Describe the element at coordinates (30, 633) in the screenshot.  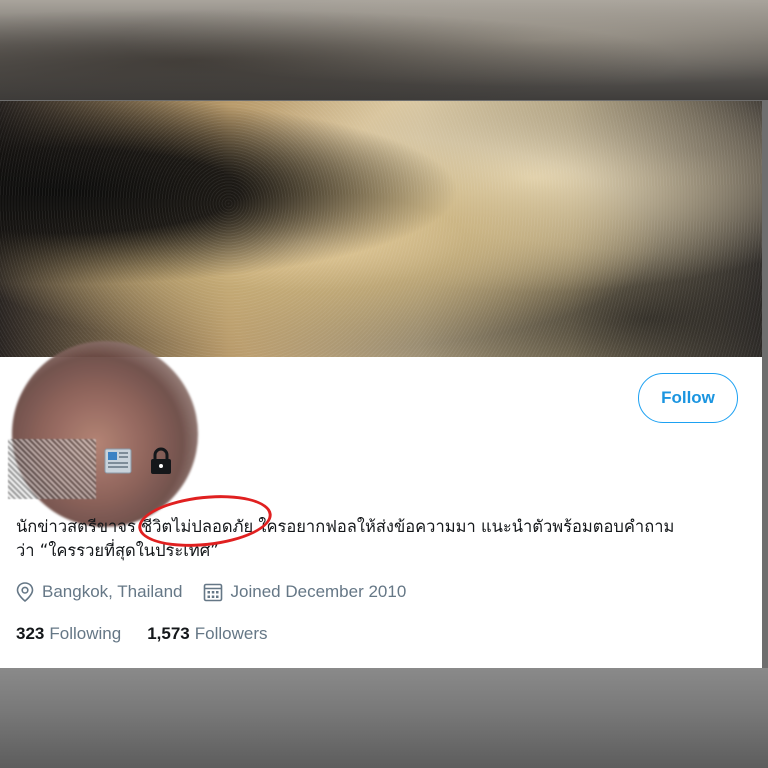
I see `following-count: 323` at that location.